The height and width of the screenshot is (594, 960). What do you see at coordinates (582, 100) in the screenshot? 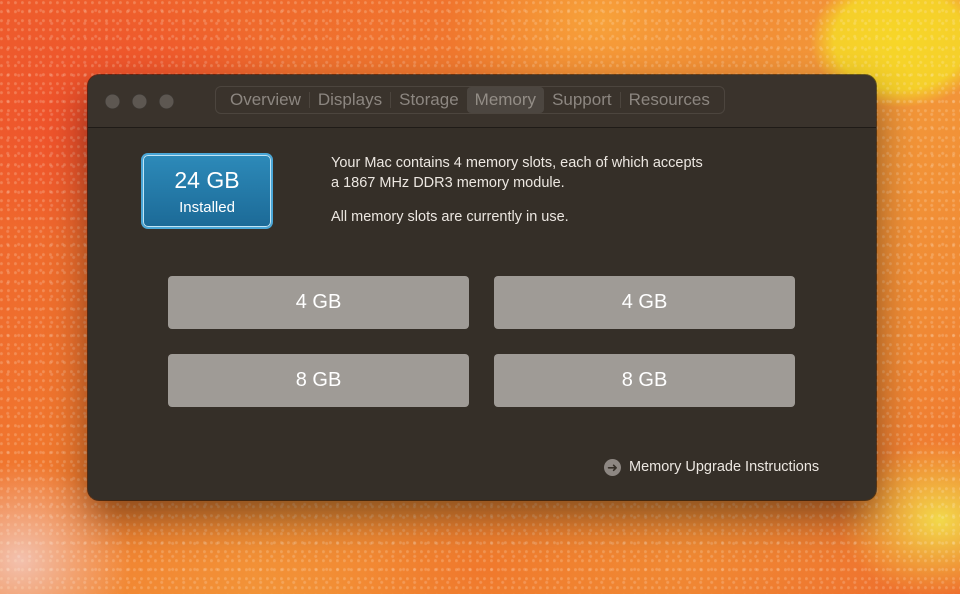
I see `tab-support: Support` at bounding box center [582, 100].